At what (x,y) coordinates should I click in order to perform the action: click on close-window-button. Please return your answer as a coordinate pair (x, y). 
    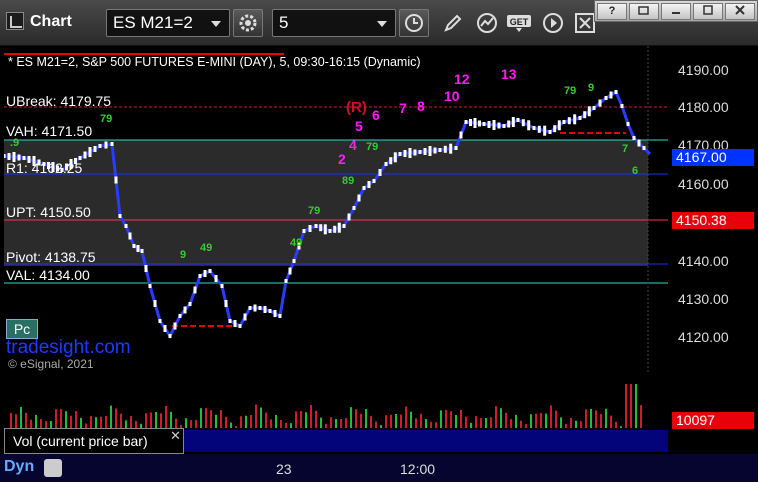
    Looking at the image, I should click on (740, 11).